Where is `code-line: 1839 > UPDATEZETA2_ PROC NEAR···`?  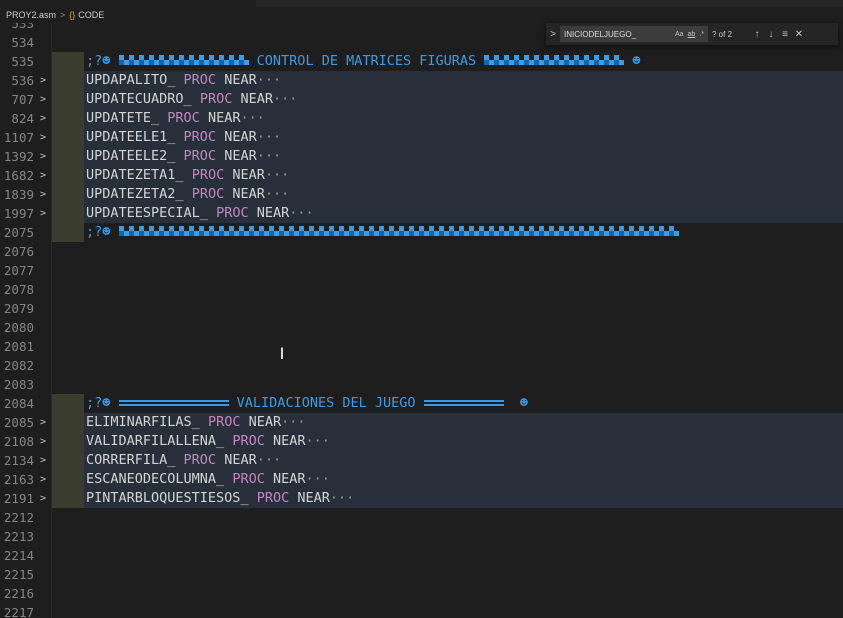
code-line: 1839 > UPDATEZETA2_ PROC NEAR··· is located at coordinates (421, 194).